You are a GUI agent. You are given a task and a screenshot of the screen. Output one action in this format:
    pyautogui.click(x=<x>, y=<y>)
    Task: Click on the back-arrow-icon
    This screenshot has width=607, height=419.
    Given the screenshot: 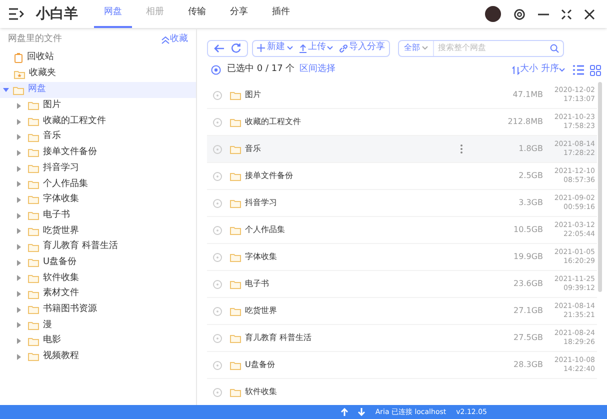 What is the action you would take?
    pyautogui.click(x=219, y=48)
    